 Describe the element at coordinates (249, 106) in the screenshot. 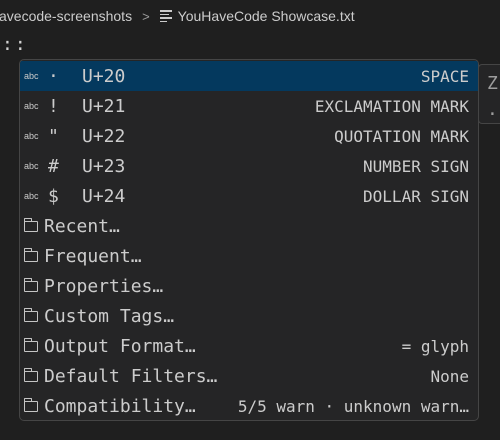

I see `suggestion-item: abc ! U+21 EXCLAMATION MARK` at that location.